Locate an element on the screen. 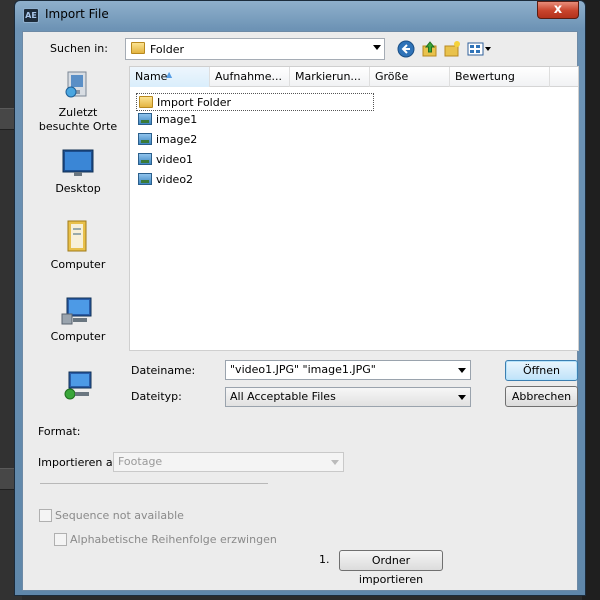 This screenshot has height=600, width=600. file-name: video2 is located at coordinates (175, 179).